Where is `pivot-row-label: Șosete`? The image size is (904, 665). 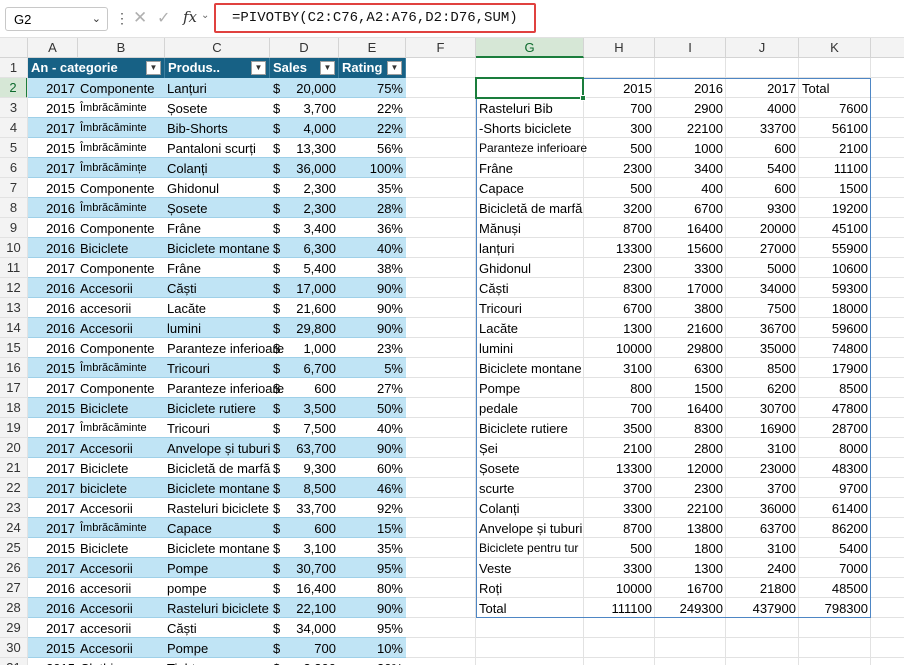 pivot-row-label: Șosete is located at coordinates (499, 468).